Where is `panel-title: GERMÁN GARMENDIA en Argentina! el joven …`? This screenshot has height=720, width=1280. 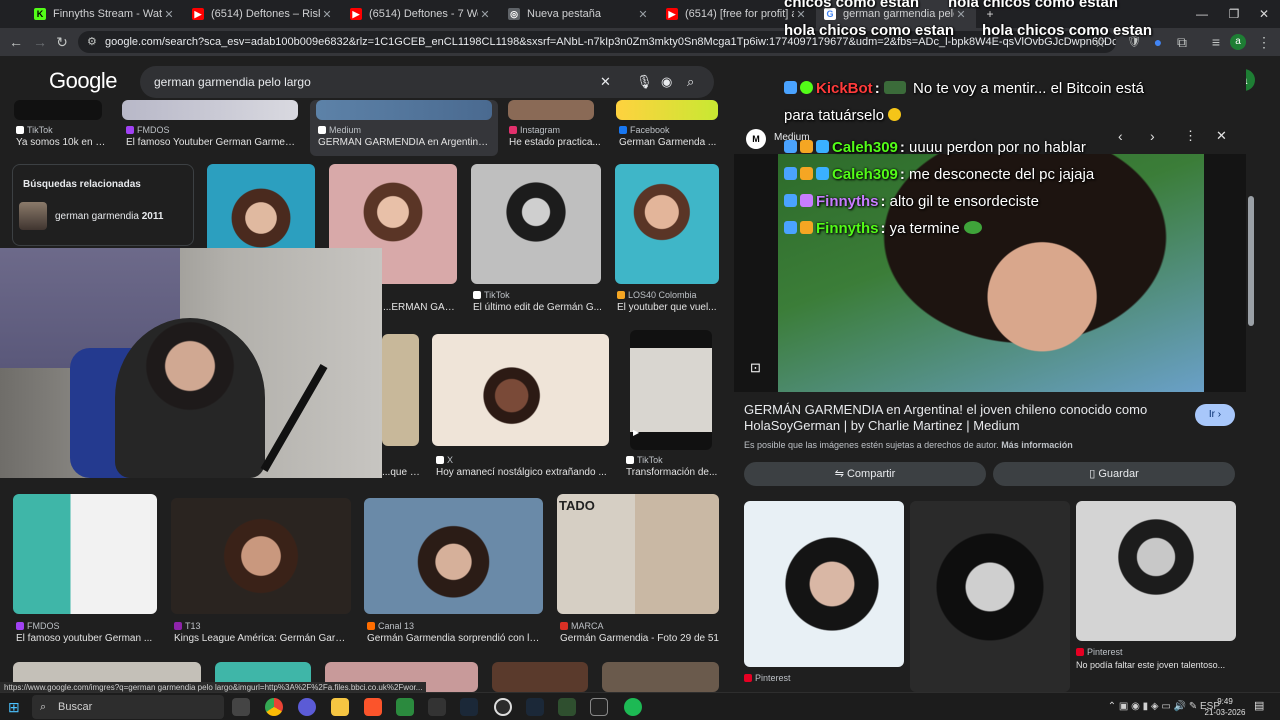
panel-title: GERMÁN GARMENDIA en Argentina! el joven … is located at coordinates (959, 418).